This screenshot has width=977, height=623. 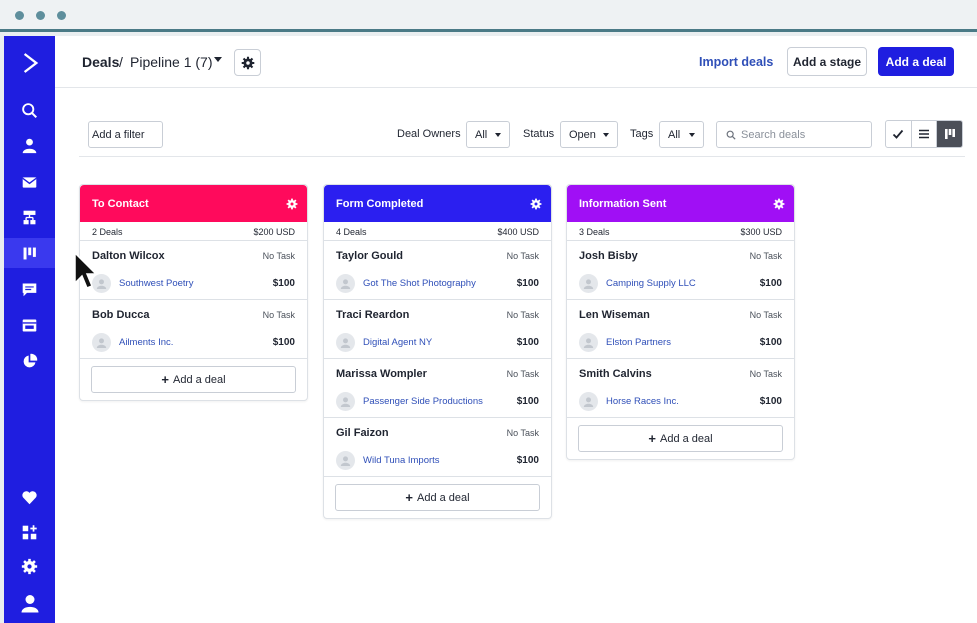 I want to click on deal-contact-name: Dalton Wilcox, so click(x=128, y=256).